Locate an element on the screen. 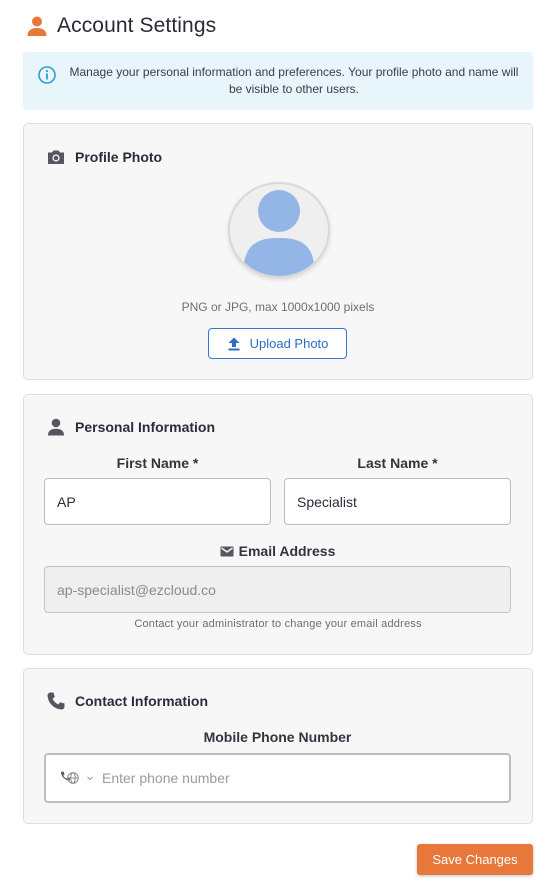 This screenshot has height=884, width=560. chevron-down-icon is located at coordinates (90, 778).